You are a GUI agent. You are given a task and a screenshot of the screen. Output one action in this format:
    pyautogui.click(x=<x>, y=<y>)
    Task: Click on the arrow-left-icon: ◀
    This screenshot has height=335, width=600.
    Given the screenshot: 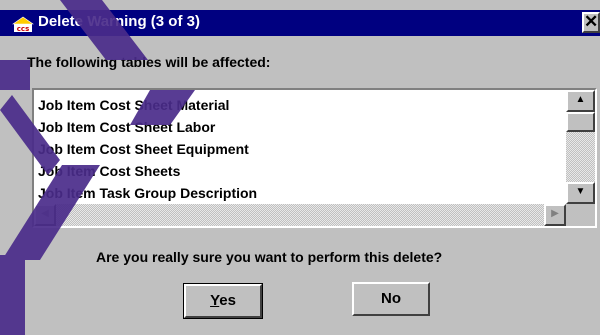 What is the action you would take?
    pyautogui.click(x=45, y=213)
    